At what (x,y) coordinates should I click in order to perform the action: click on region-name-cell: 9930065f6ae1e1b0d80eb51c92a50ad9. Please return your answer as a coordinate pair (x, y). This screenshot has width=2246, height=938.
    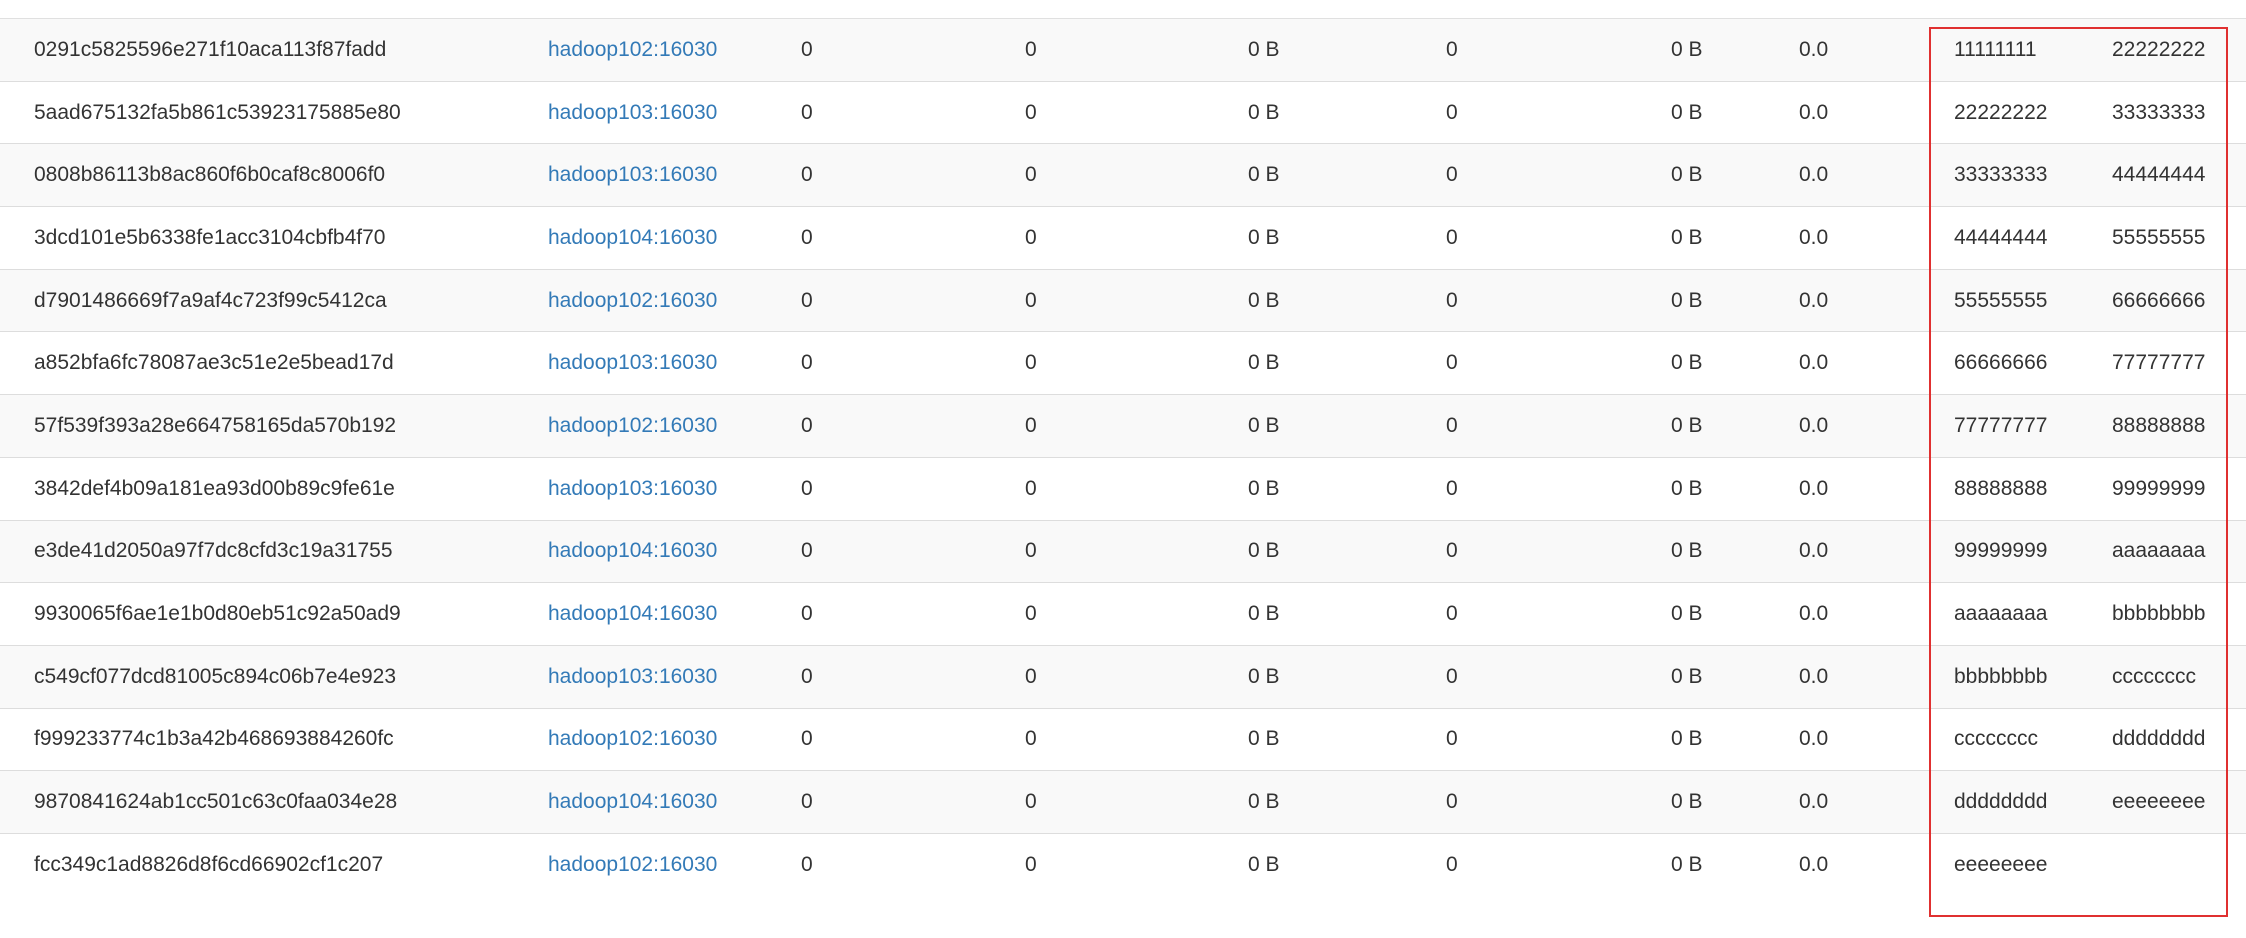
    Looking at the image, I should click on (274, 614).